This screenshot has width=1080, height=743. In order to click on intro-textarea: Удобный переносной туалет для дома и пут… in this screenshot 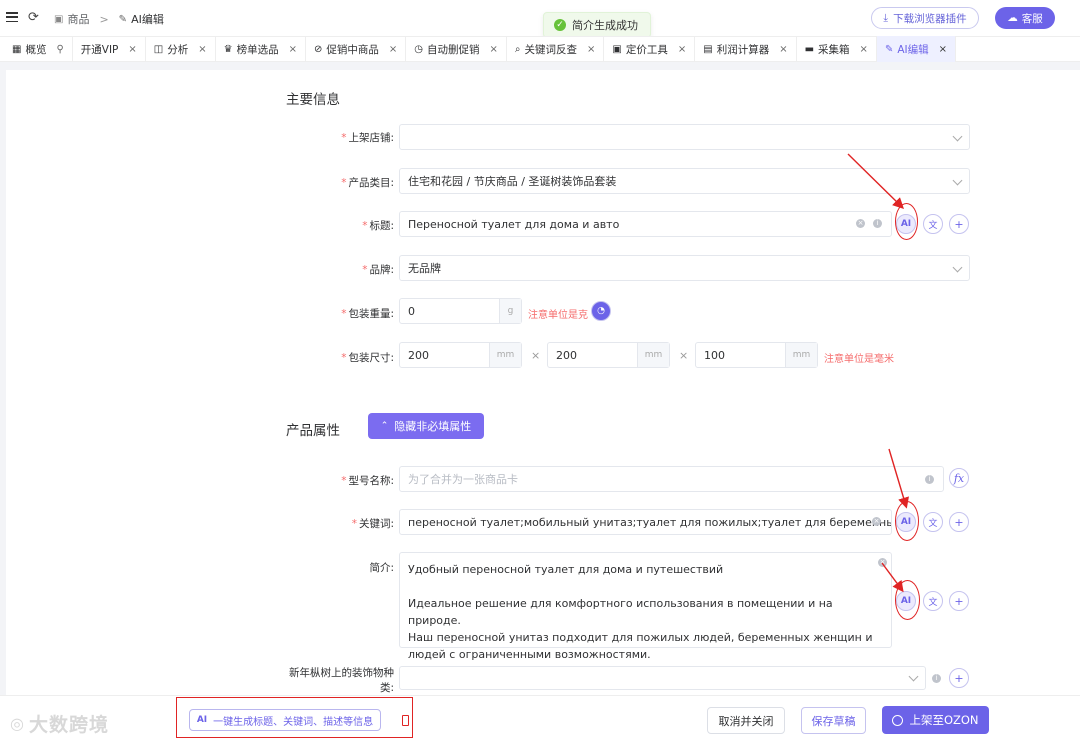, I will do `click(645, 606)`.